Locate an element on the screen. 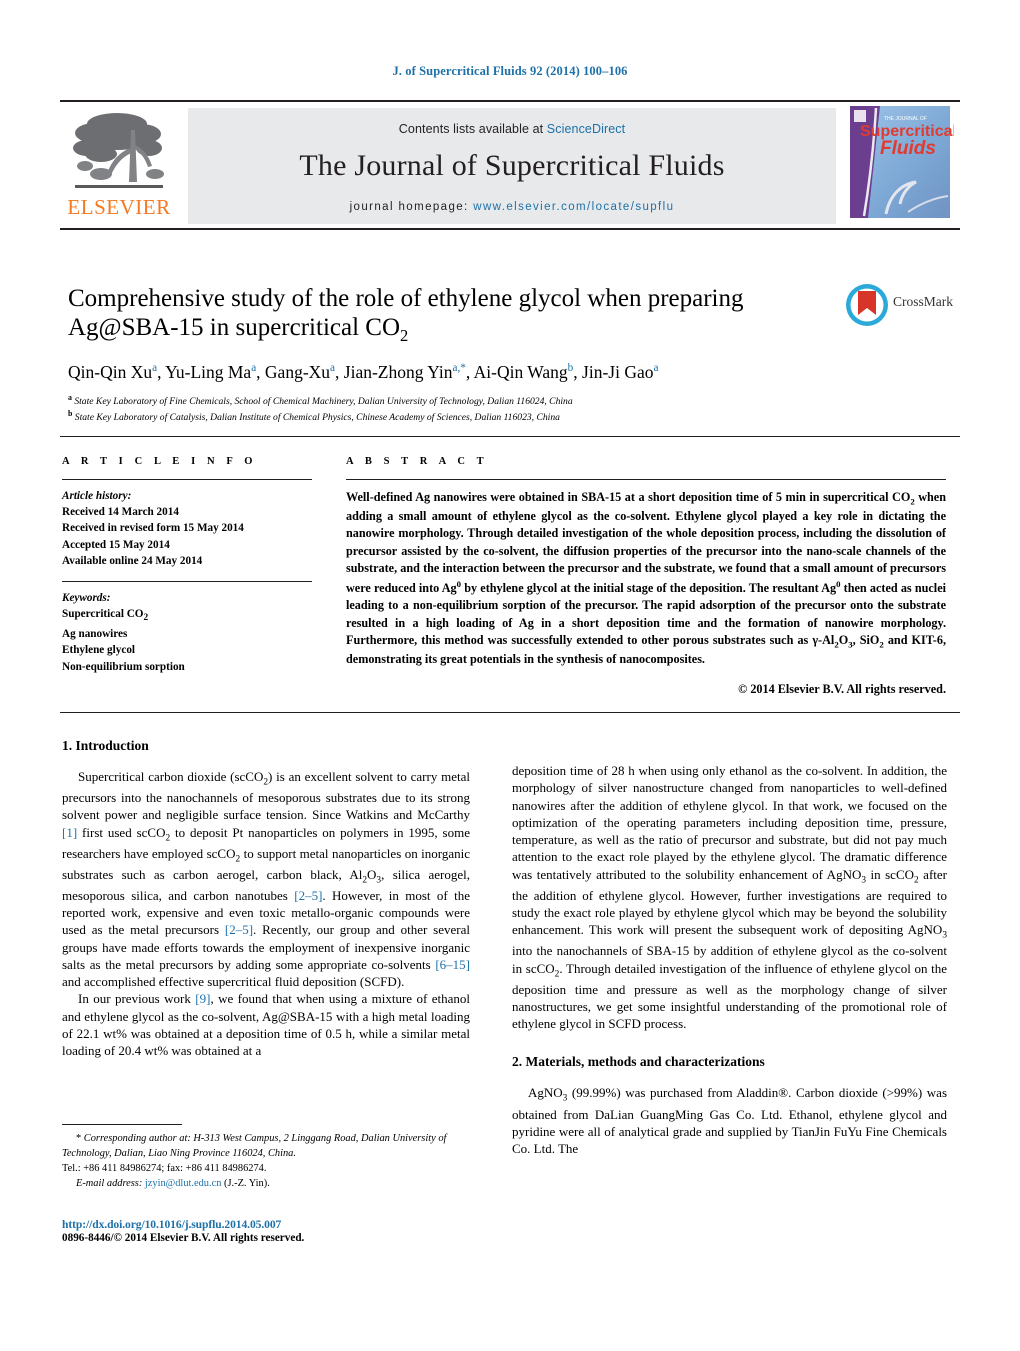 This screenshot has width=1020, height=1351. history-item: Received 14 March 2014 is located at coordinates (120, 512).